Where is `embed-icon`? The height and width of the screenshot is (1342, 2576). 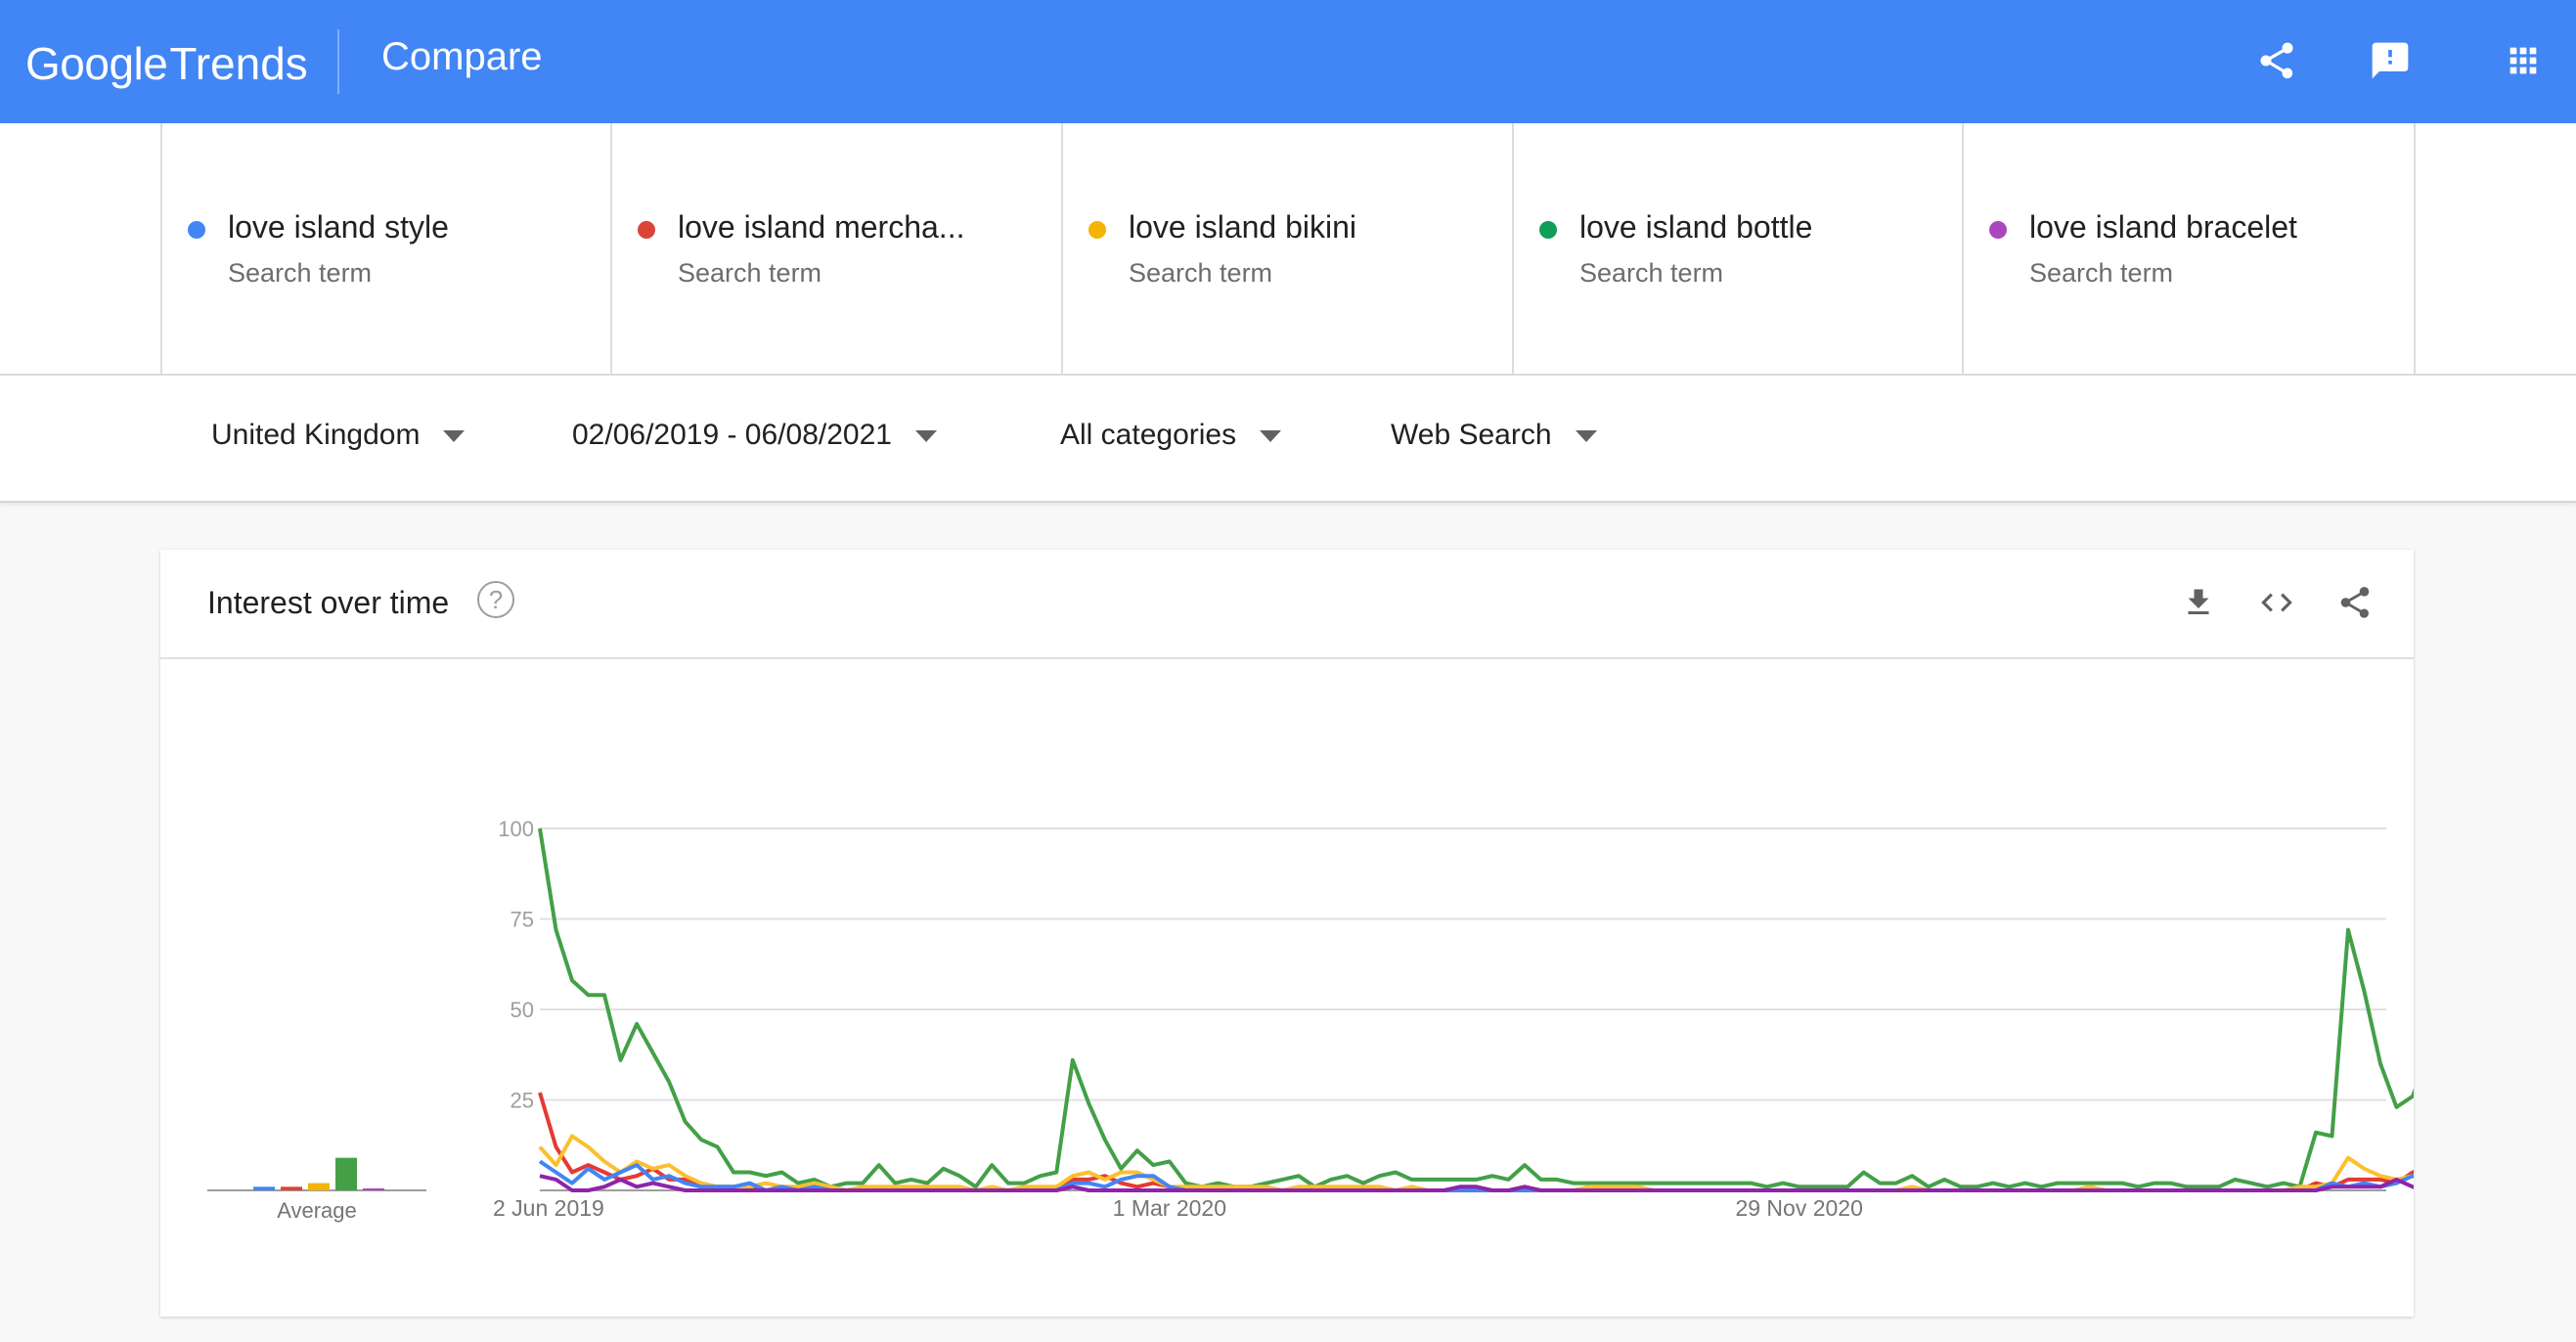 embed-icon is located at coordinates (2276, 602).